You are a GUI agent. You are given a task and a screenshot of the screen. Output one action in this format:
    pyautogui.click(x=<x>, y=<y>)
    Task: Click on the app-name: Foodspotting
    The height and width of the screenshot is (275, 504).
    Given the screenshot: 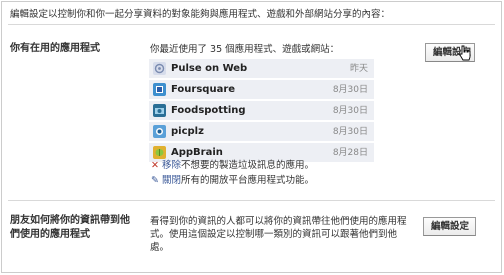 What is the action you would take?
    pyautogui.click(x=208, y=110)
    